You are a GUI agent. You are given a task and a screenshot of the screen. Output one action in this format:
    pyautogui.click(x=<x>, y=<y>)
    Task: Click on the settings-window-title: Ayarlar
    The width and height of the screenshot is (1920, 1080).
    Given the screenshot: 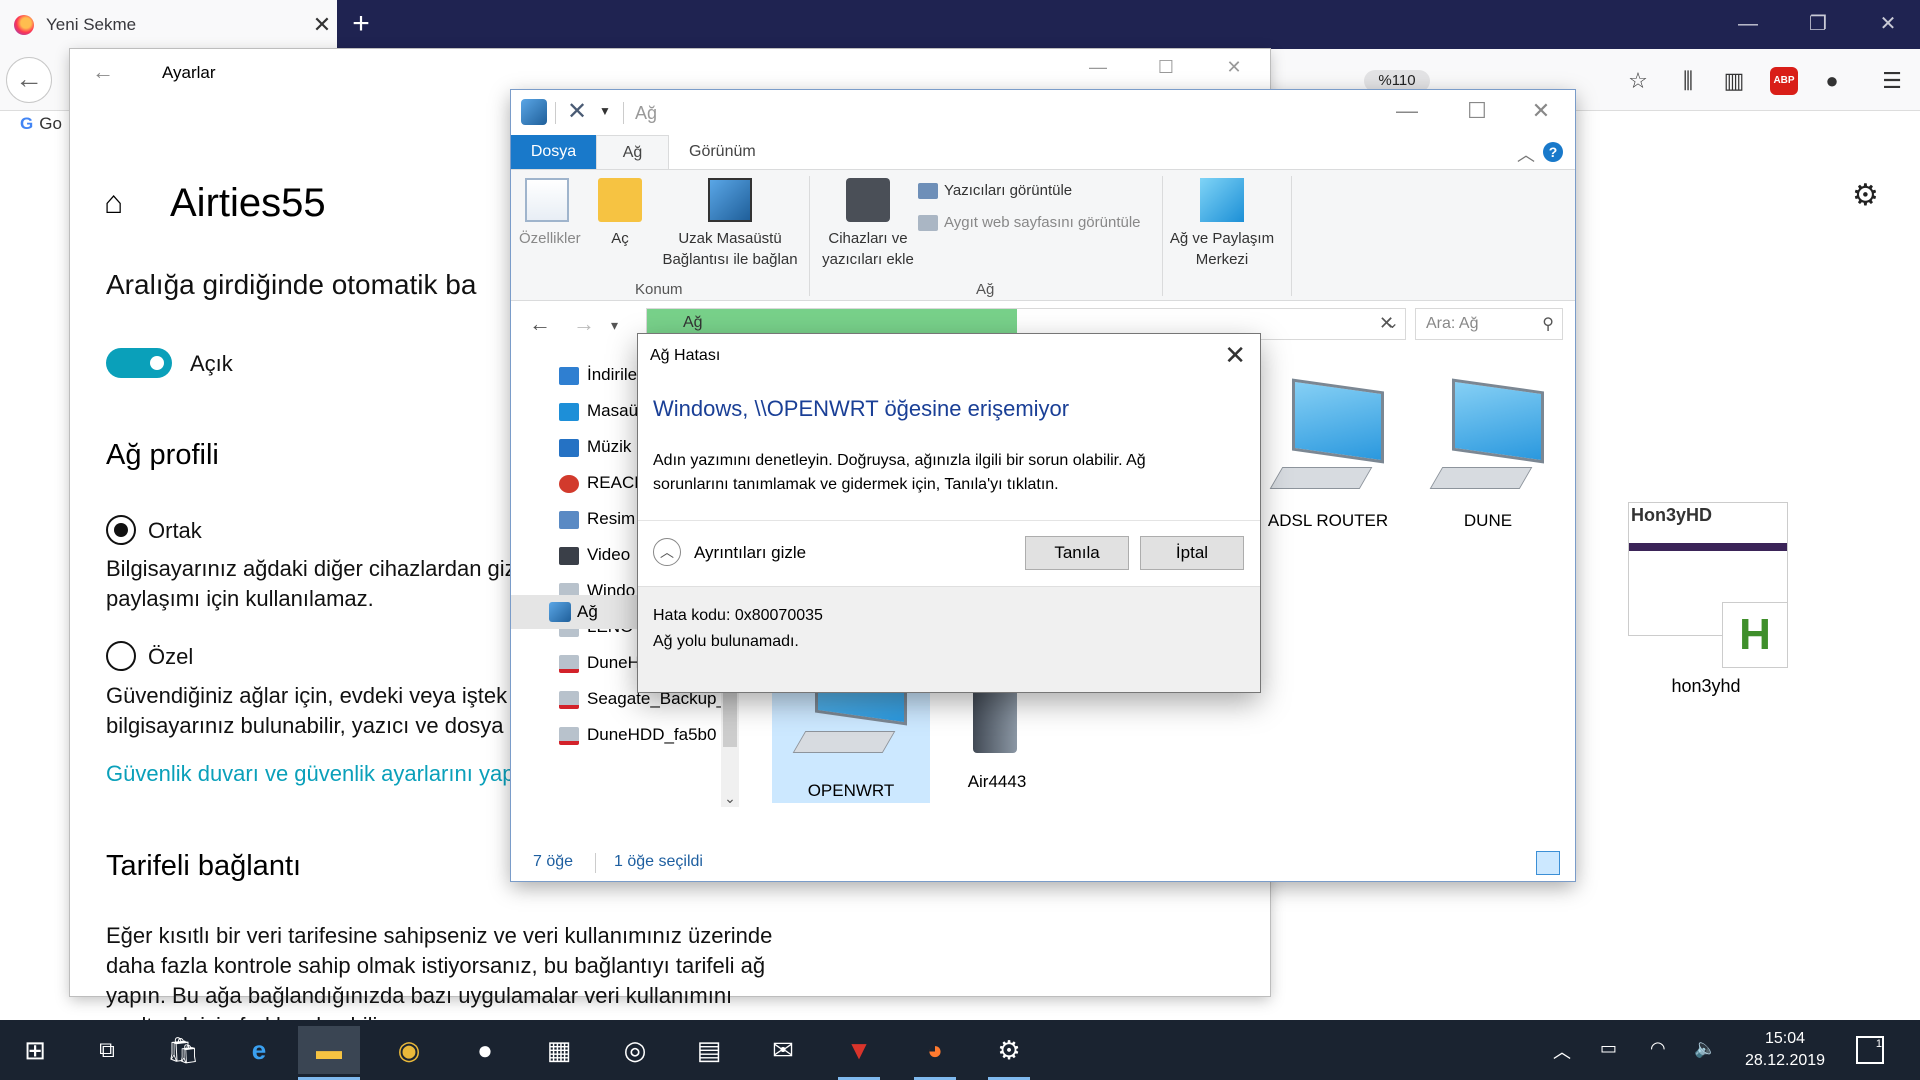 What is the action you would take?
    pyautogui.click(x=189, y=72)
    